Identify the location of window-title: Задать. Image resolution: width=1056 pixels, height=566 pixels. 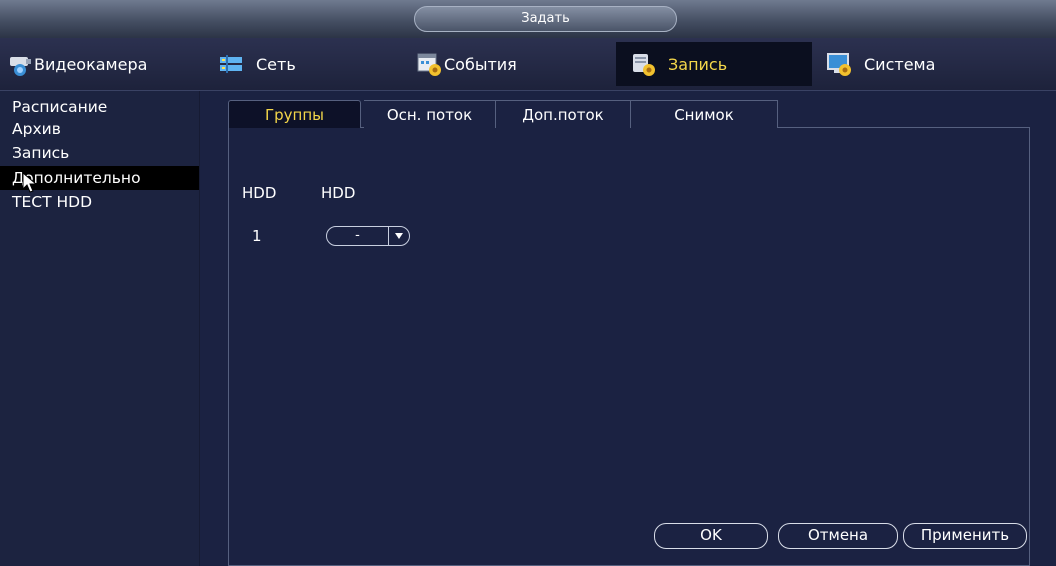
(545, 19).